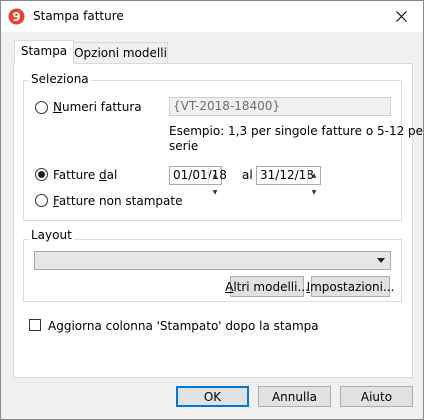 This screenshot has width=424, height=420. I want to click on date-to-input: 31/12/18 ▲ ▼, so click(288, 181).